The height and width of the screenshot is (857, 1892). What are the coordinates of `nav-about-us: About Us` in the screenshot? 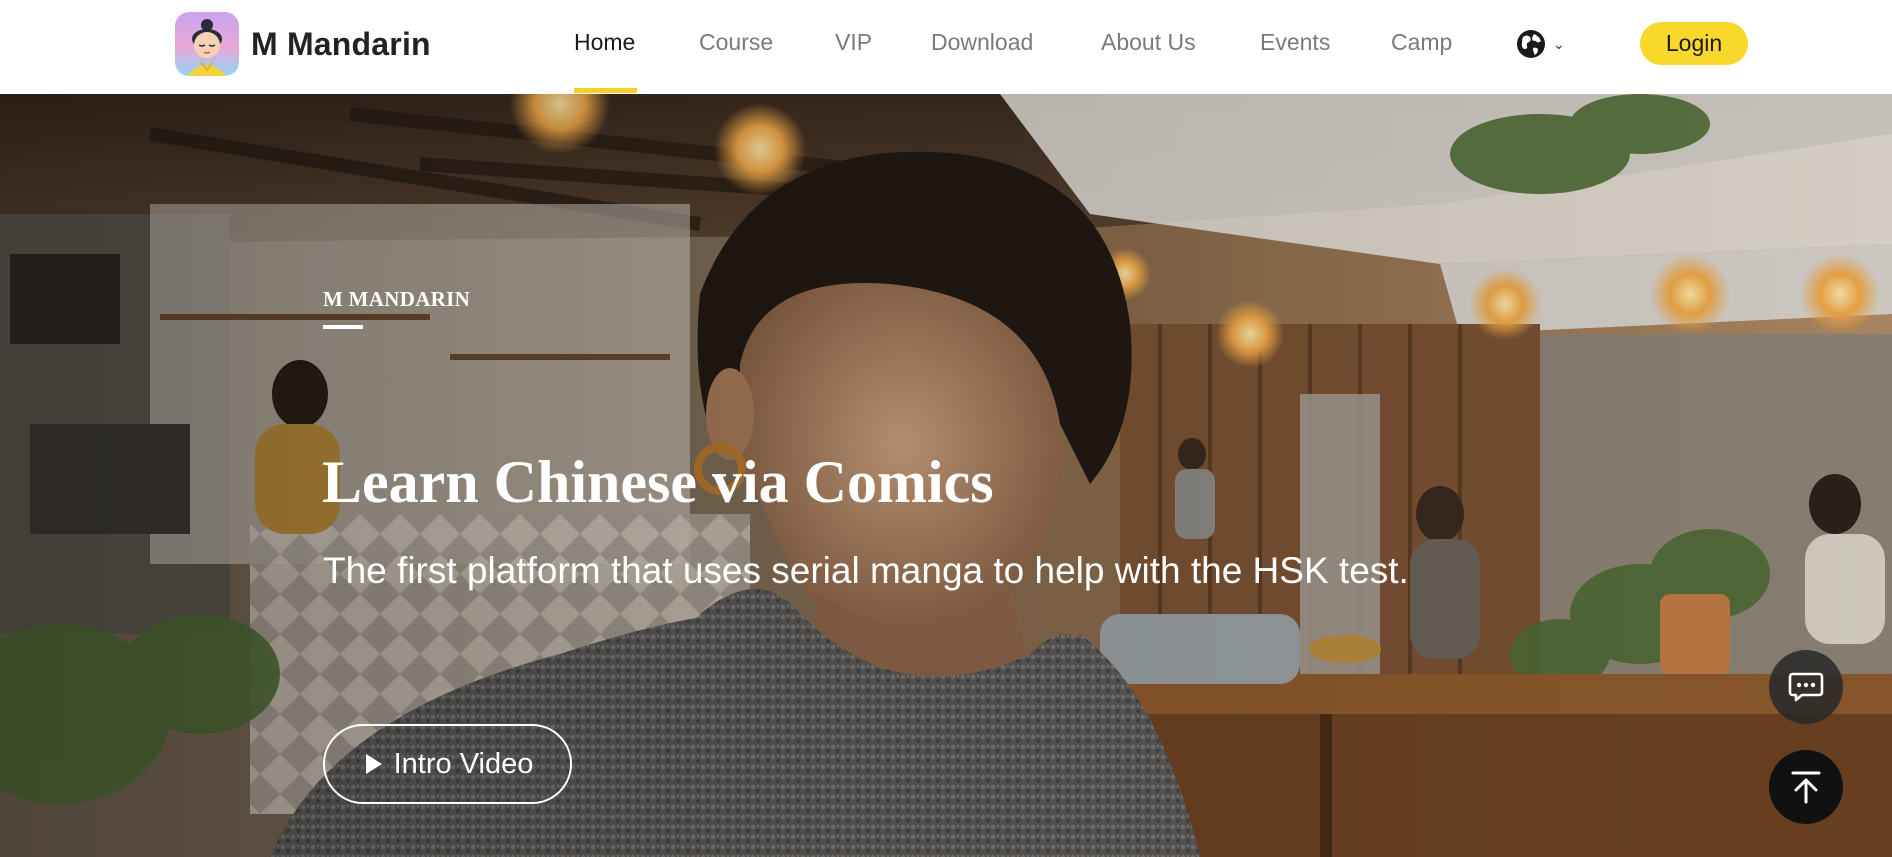 It's located at (1148, 42).